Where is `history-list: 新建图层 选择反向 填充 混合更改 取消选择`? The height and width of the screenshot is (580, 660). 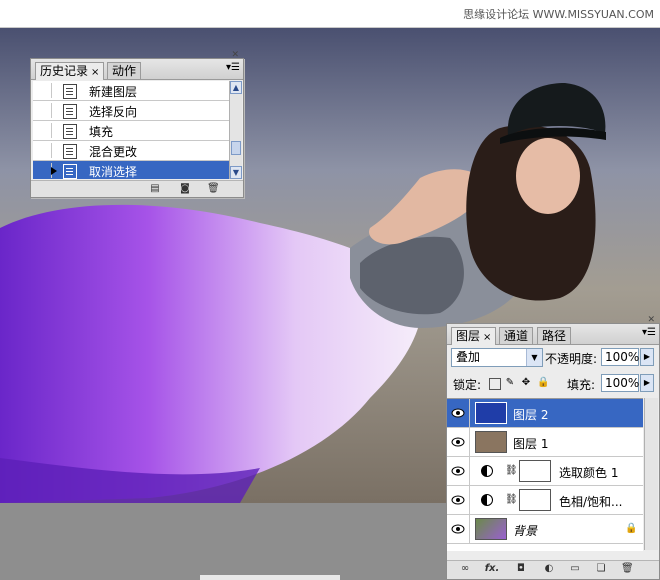
history-list: 新建图层 选择反向 填充 混合更改 取消选择 is located at coordinates (131, 130).